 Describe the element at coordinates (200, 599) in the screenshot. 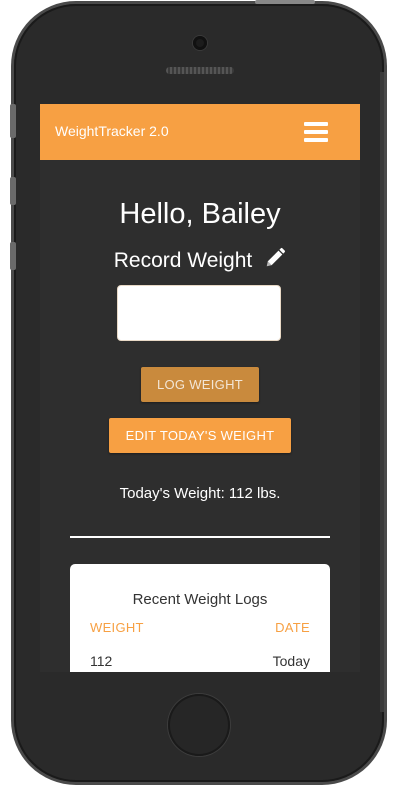

I see `recent-logs-title: Recent Weight Logs` at that location.